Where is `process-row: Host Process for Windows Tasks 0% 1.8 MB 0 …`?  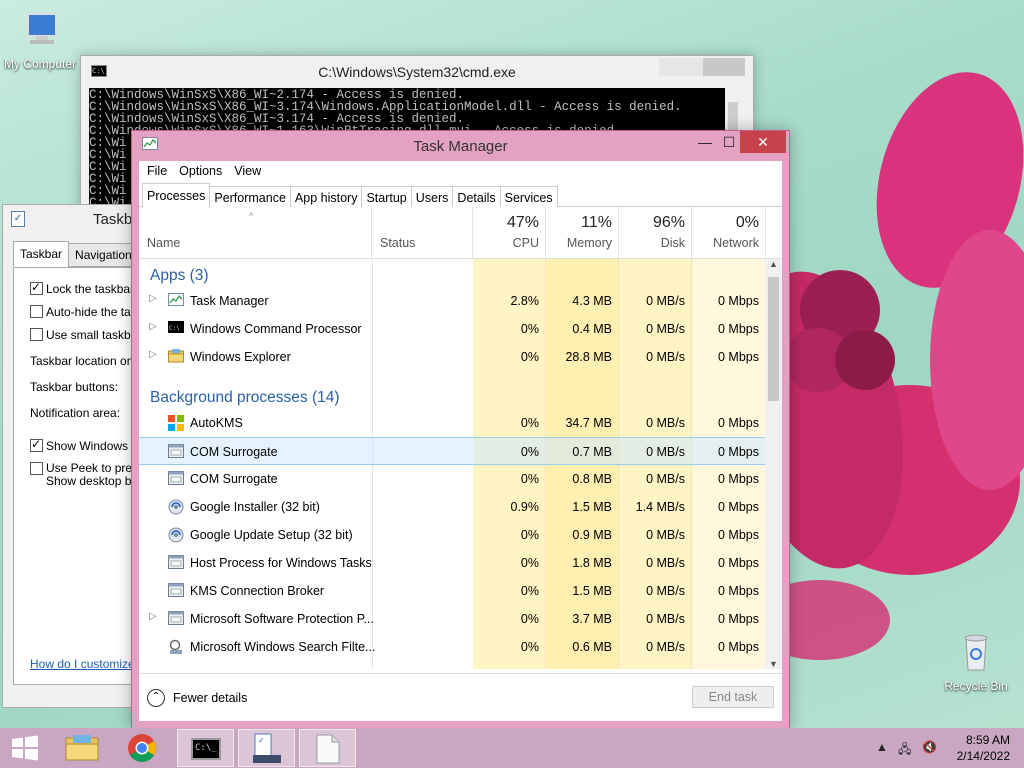
process-row: Host Process for Windows Tasks 0% 1.8 MB 0 … is located at coordinates (452, 563).